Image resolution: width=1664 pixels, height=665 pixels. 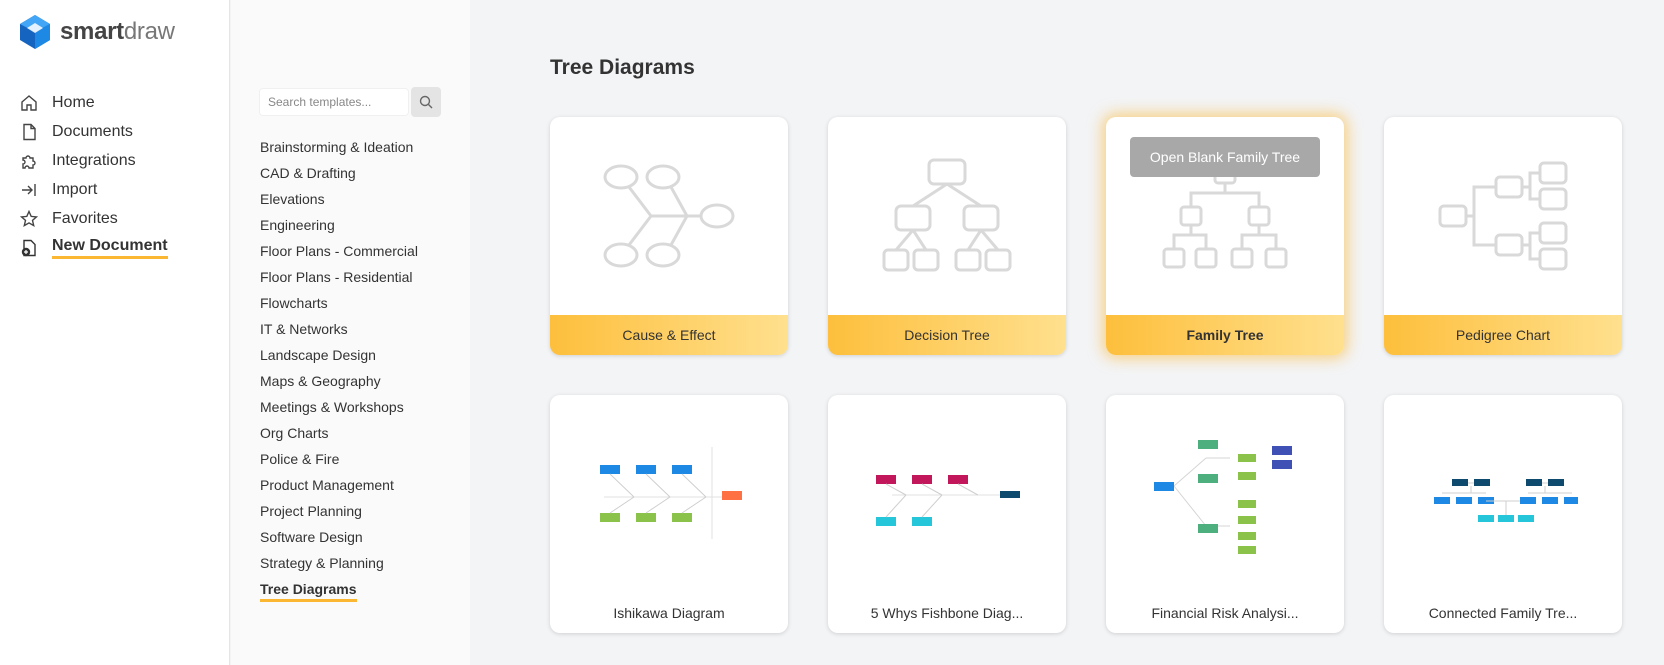 What do you see at coordinates (1503, 216) in the screenshot?
I see `pedigree-chart-thumbnail` at bounding box center [1503, 216].